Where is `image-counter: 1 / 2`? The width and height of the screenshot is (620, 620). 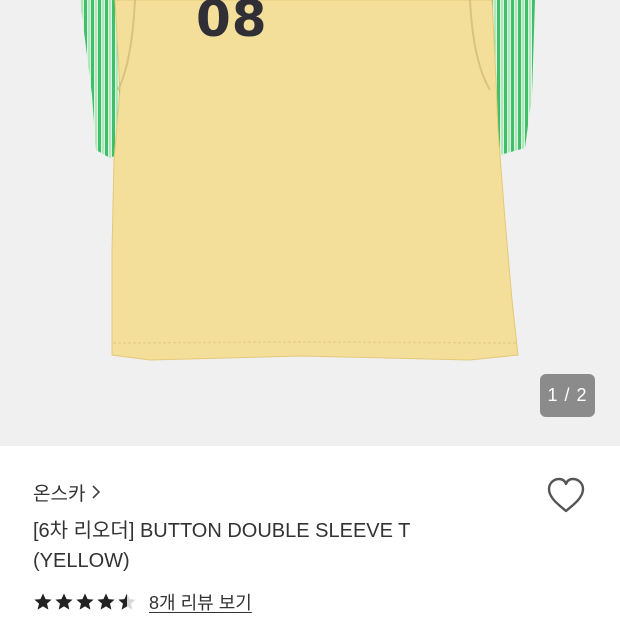
image-counter: 1 / 2 is located at coordinates (567, 395).